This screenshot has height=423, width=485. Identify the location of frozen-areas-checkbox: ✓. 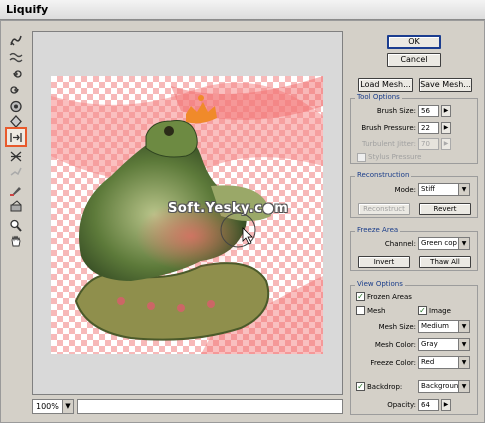
(360, 296).